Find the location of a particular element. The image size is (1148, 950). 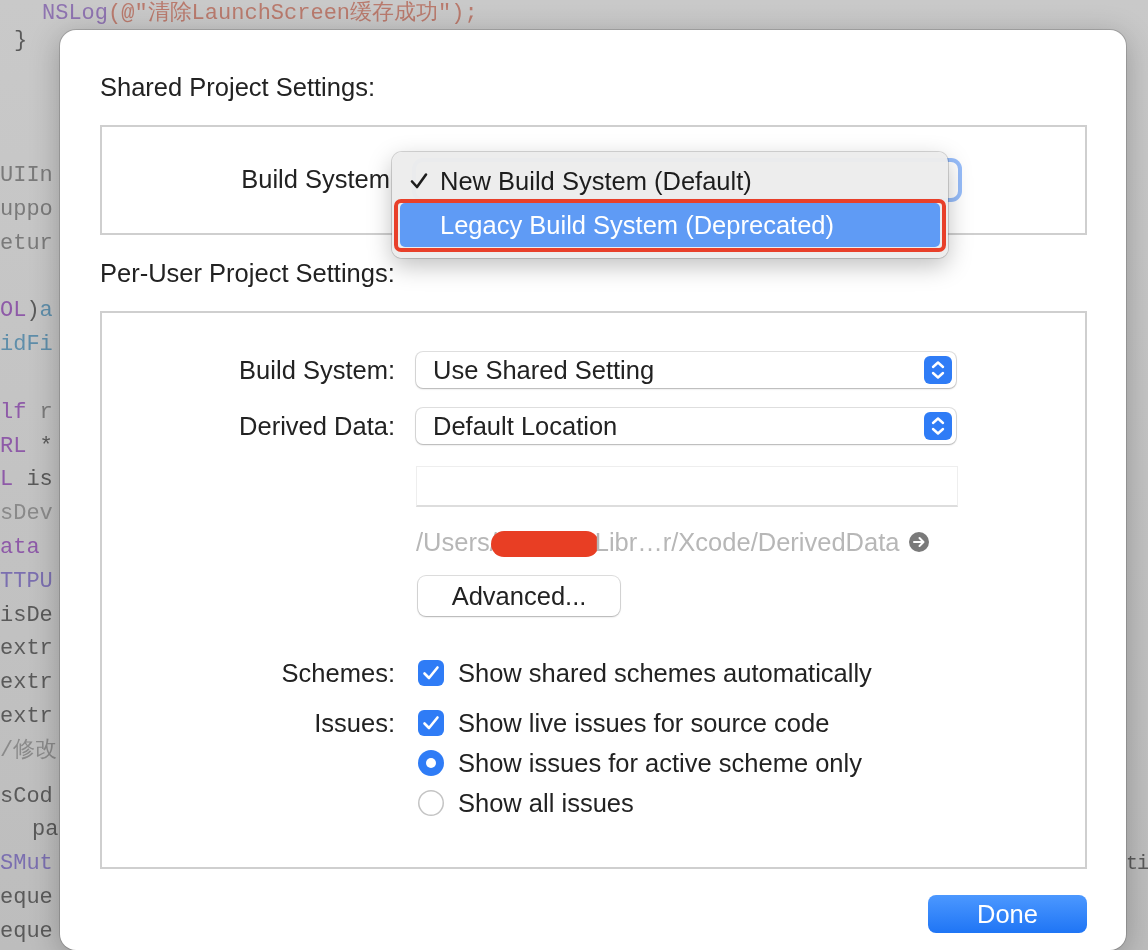

code-line: ti is located at coordinates (1137, 864).